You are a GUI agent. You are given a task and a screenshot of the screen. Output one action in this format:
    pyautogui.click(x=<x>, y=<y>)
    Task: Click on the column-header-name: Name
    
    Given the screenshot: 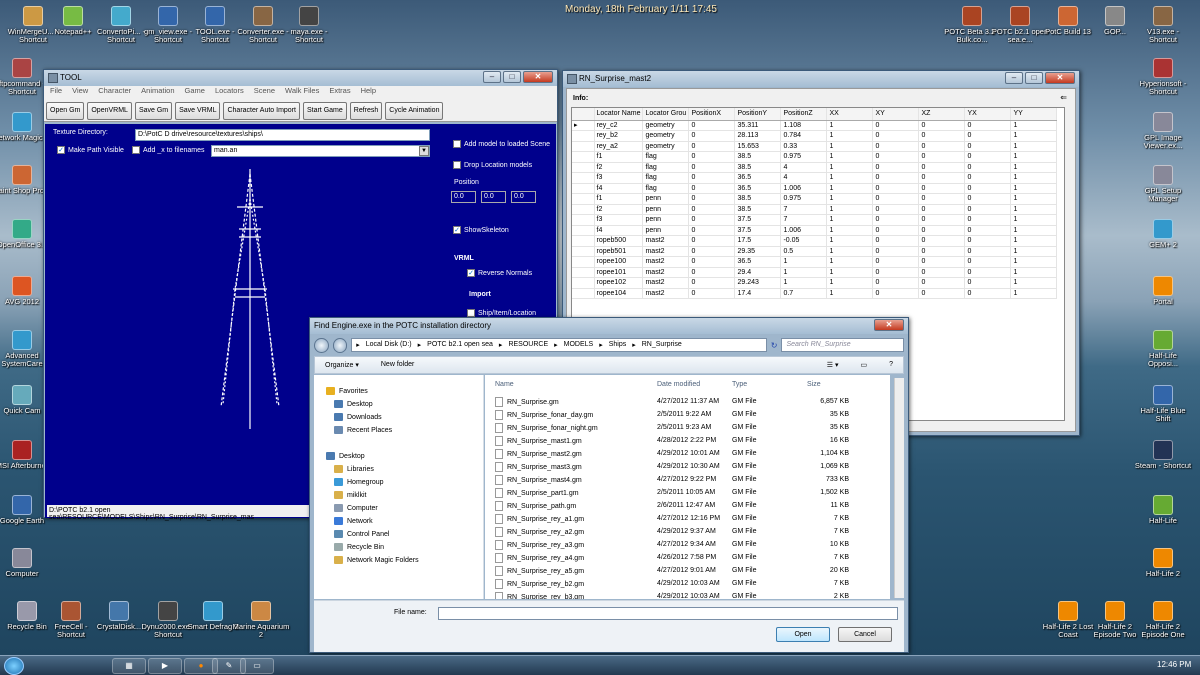 What is the action you would take?
    pyautogui.click(x=504, y=384)
    